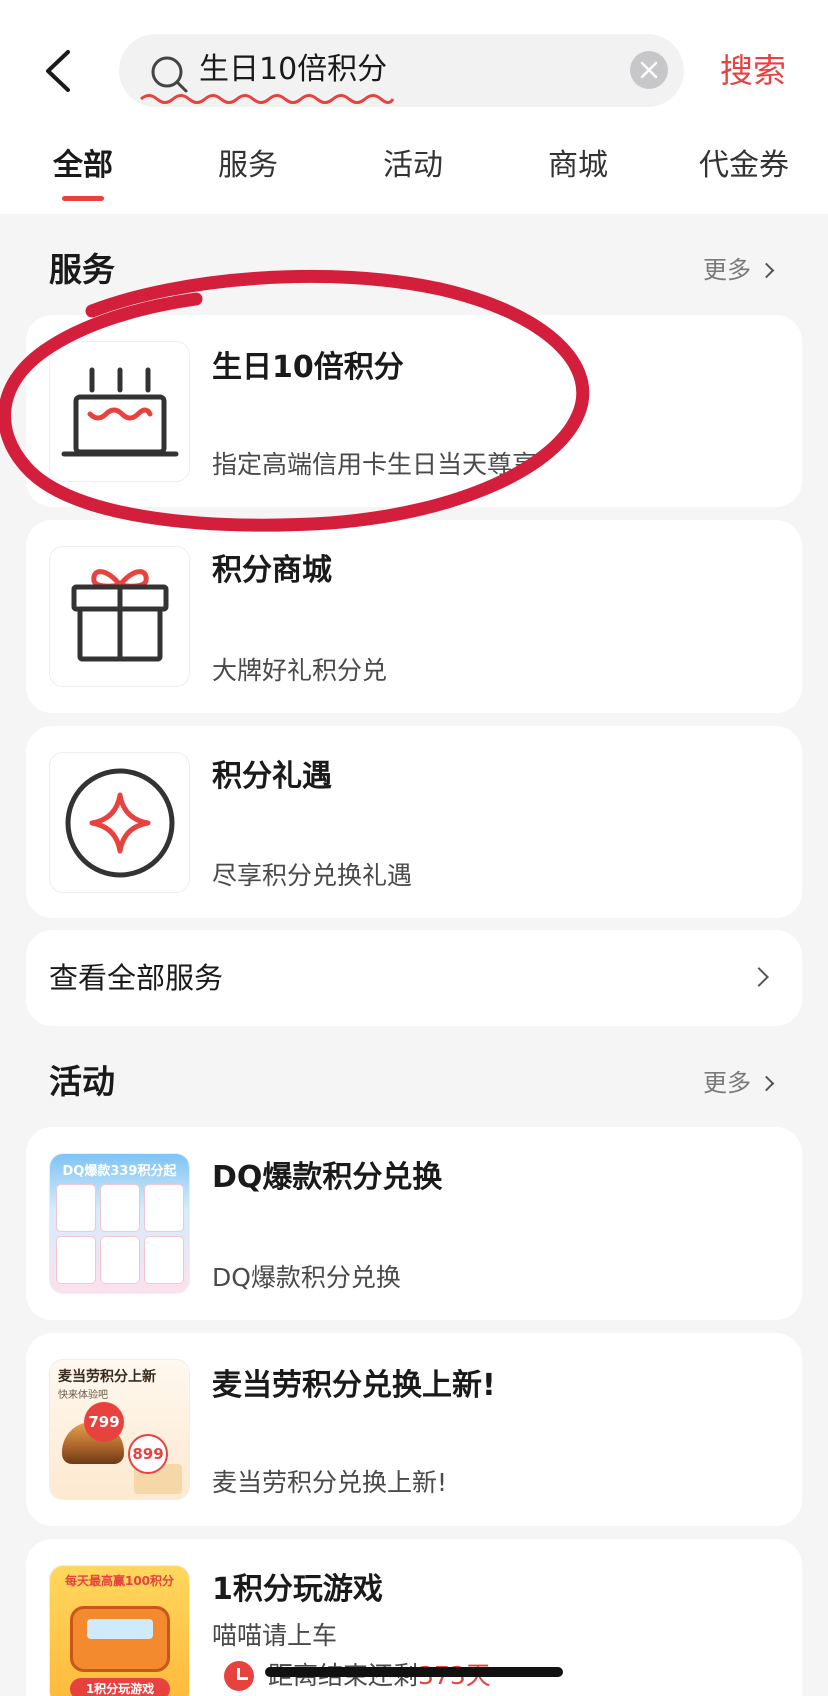 The height and width of the screenshot is (1696, 828). What do you see at coordinates (300, 670) in the screenshot?
I see `service-subtitle: 大牌好礼积分兑` at bounding box center [300, 670].